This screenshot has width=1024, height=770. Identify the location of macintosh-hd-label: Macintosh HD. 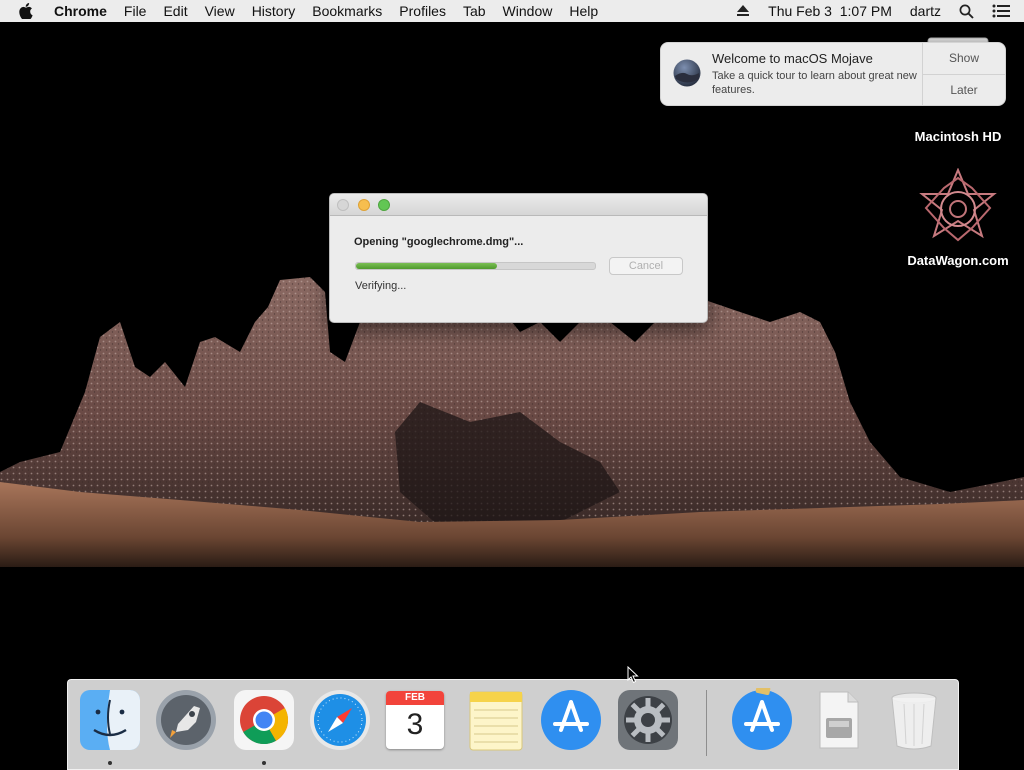
(958, 136).